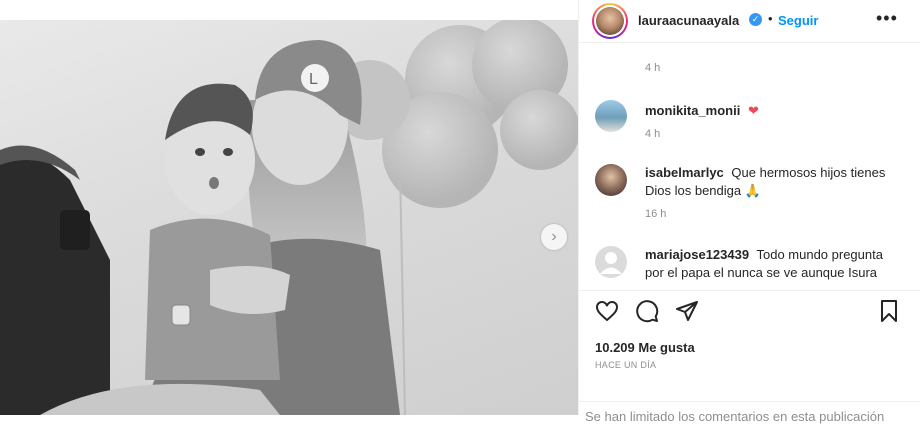 The height and width of the screenshot is (431, 920). What do you see at coordinates (750, 58) in the screenshot?
I see `comment-item: 4 h` at bounding box center [750, 58].